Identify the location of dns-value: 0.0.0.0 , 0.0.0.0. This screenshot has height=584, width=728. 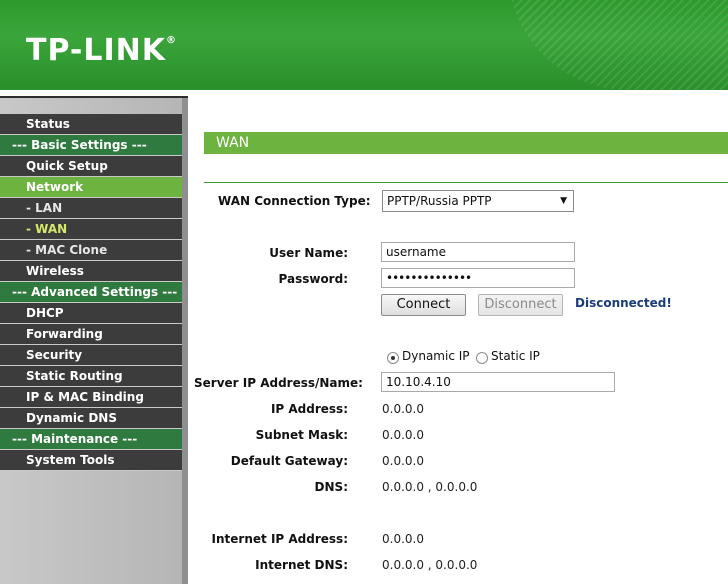
(430, 487).